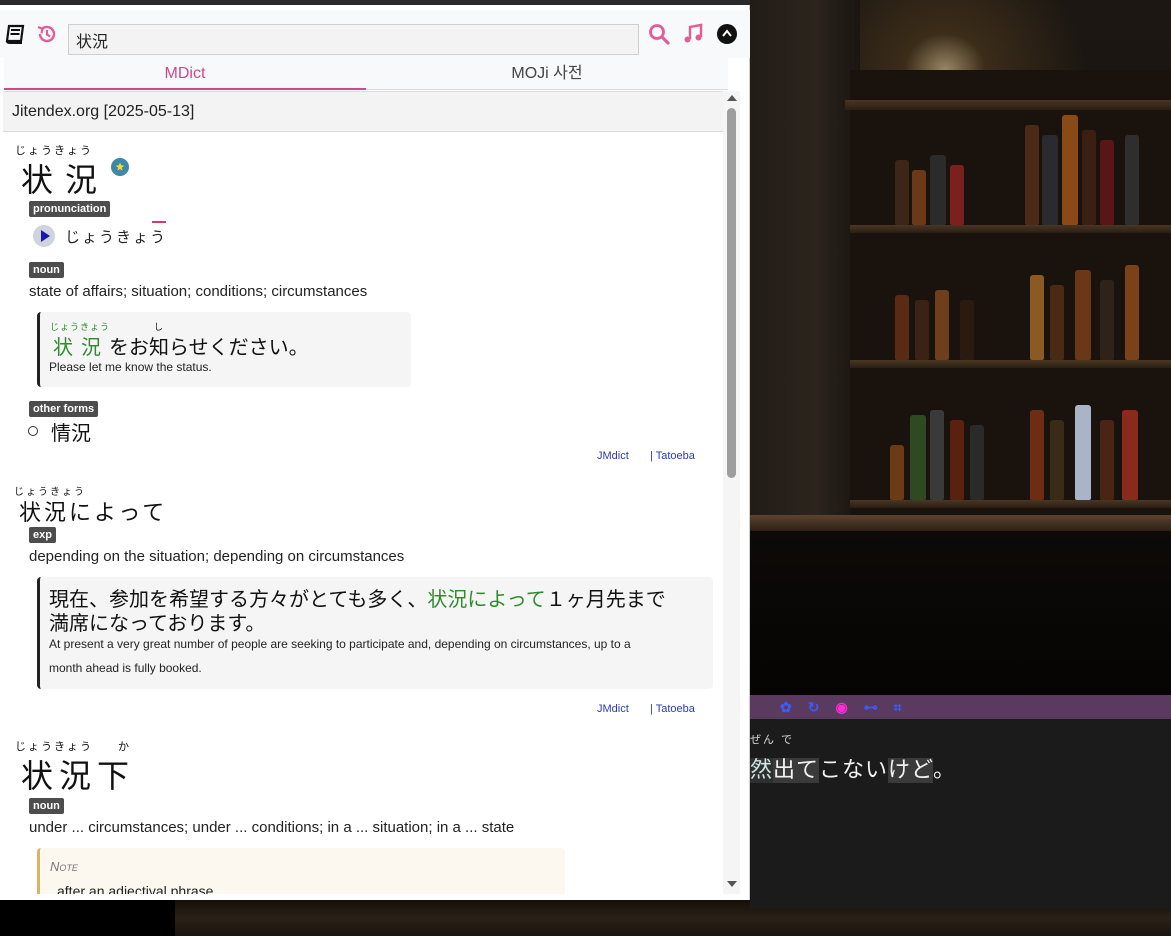  I want to click on example-translation: Please let me know the status., so click(130, 367).